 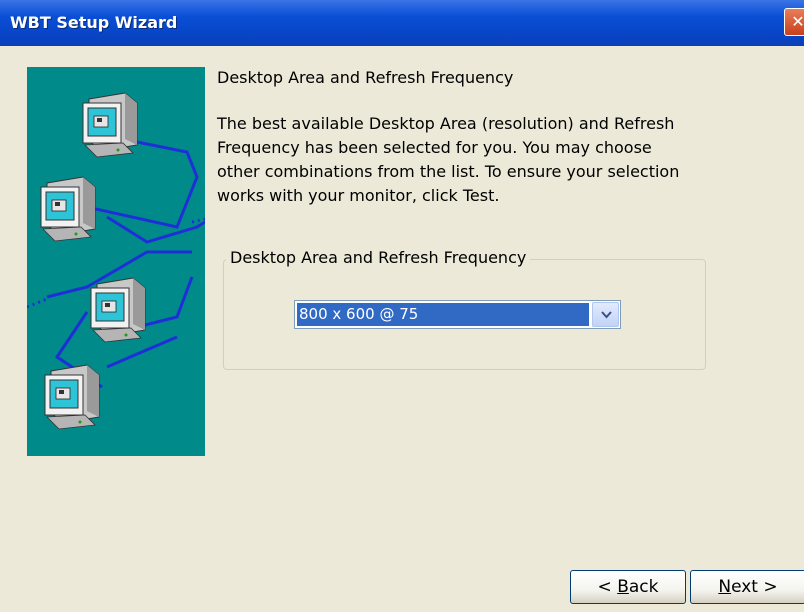 What do you see at coordinates (628, 587) in the screenshot?
I see `back-button: < Back` at bounding box center [628, 587].